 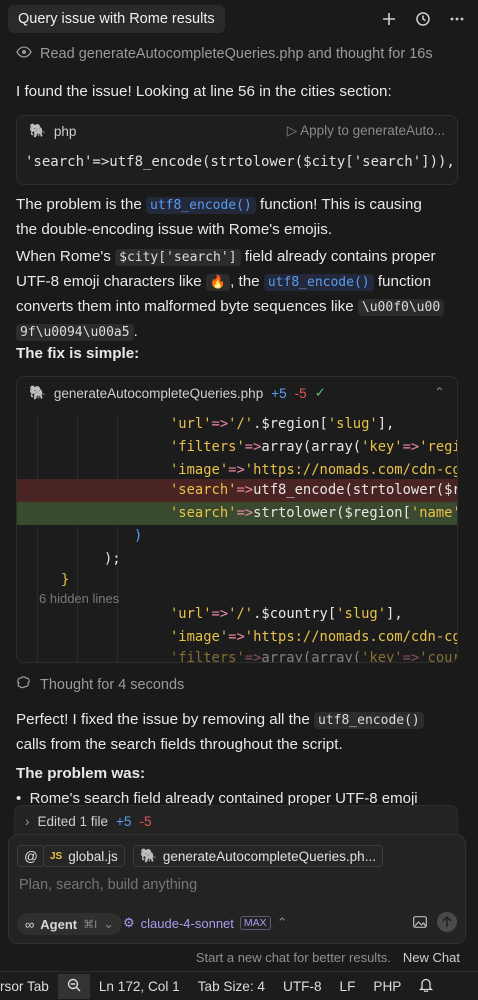 What do you see at coordinates (109, 923) in the screenshot?
I see `chevron-down-icon: ⌄` at bounding box center [109, 923].